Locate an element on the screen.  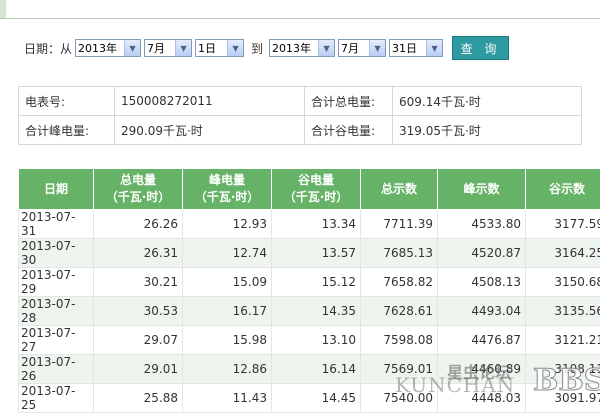
column-header-total-reading: 总示数 is located at coordinates (399, 189).